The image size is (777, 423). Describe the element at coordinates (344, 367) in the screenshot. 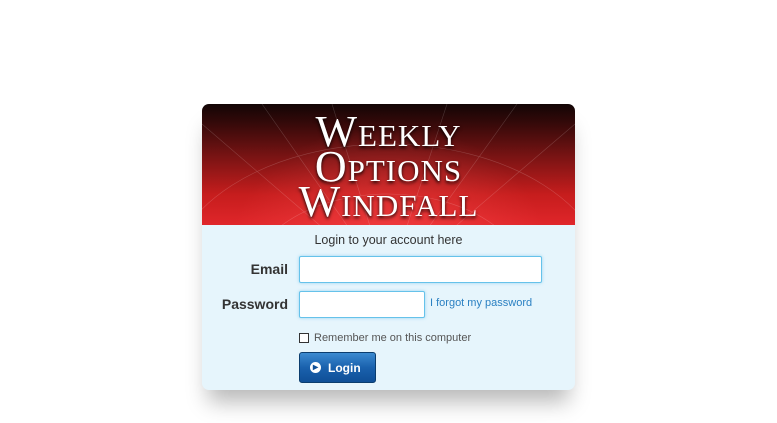

I see `login-button-label: Login` at that location.